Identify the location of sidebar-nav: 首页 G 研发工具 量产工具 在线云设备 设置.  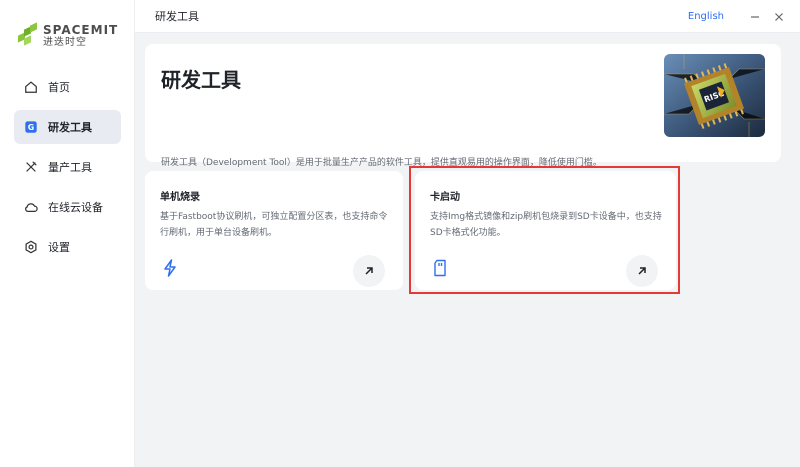
(67, 170).